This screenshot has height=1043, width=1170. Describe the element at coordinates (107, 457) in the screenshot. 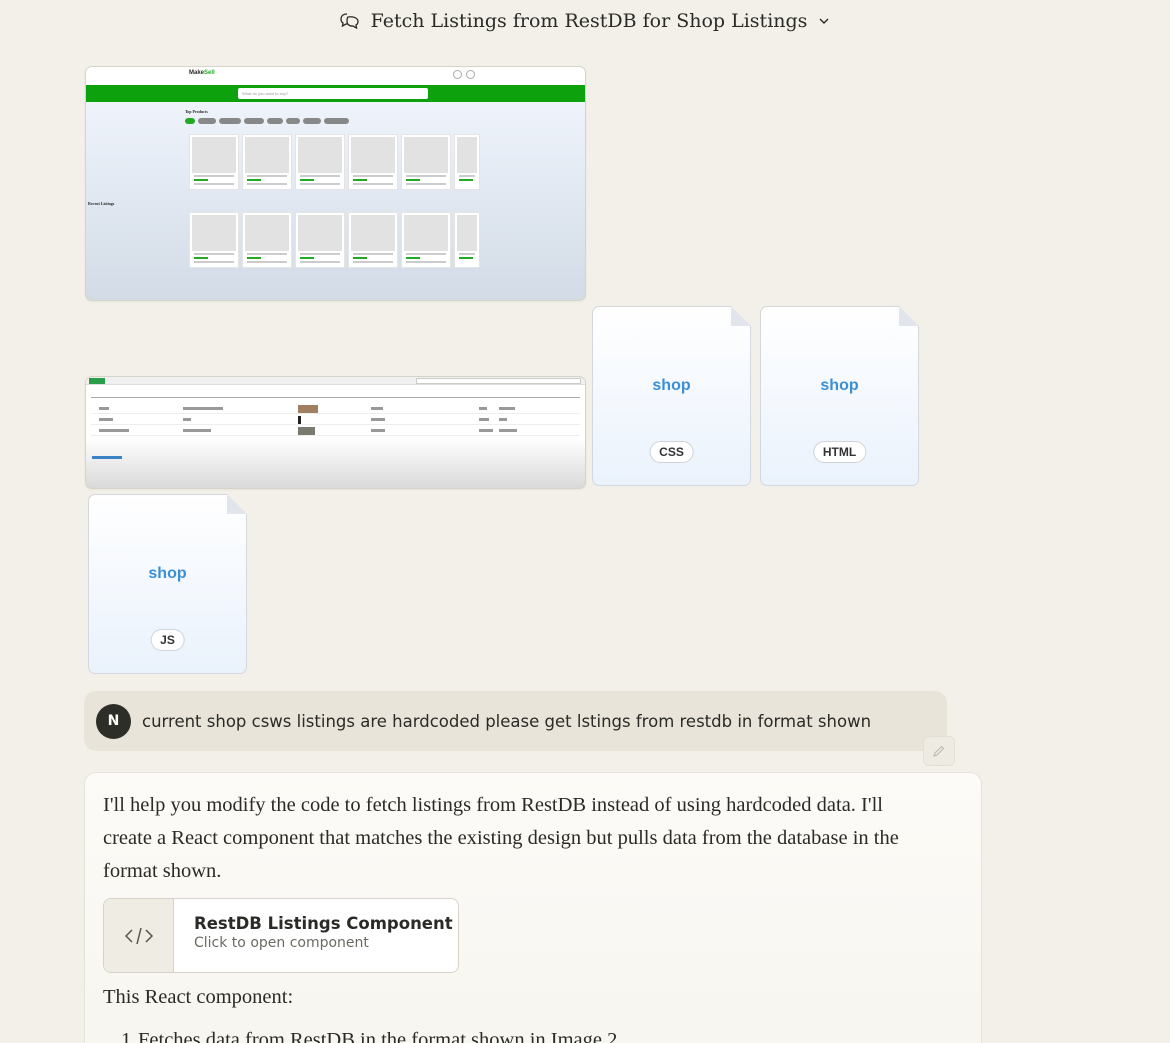

I see `restdb-footer-link` at that location.